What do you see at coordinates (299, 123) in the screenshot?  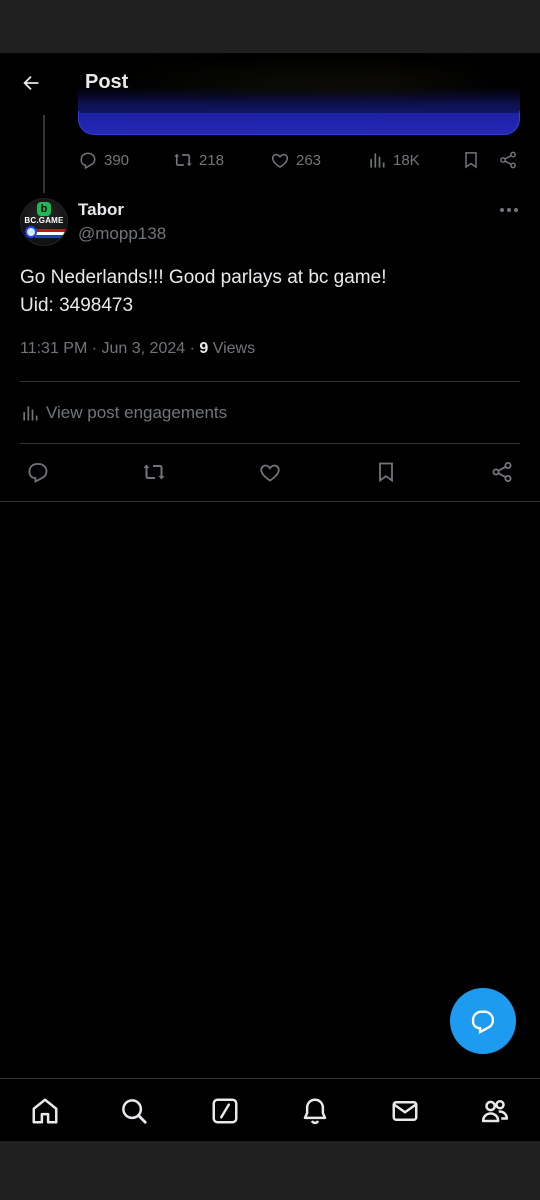 I see `media-border` at bounding box center [299, 123].